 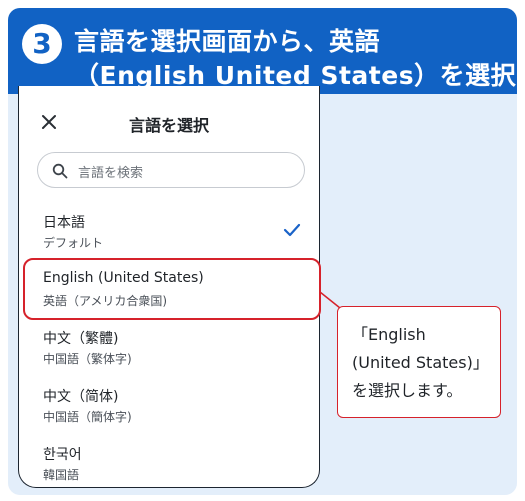 I want to click on language-subtitle: 中国語（繁体字), so click(x=87, y=359).